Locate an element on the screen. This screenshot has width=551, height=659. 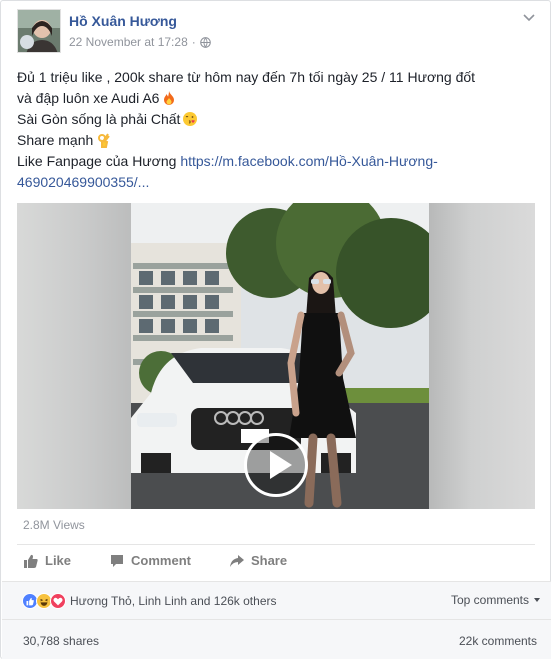
top-comments-dropdown: Top comments is located at coordinates (496, 600).